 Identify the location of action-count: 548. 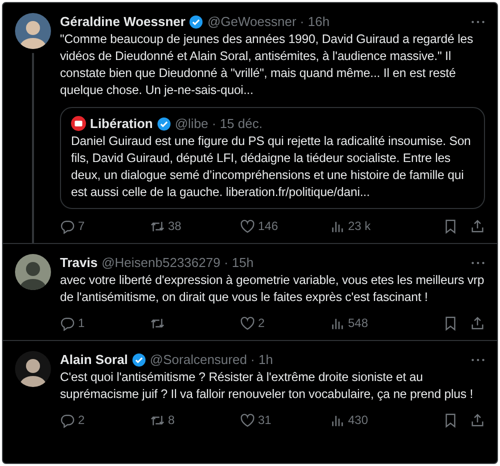
(358, 323).